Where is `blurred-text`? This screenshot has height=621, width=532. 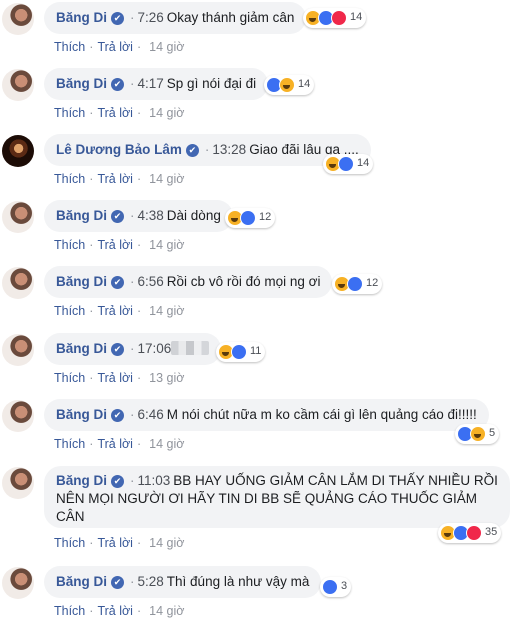 blurred-text is located at coordinates (190, 348).